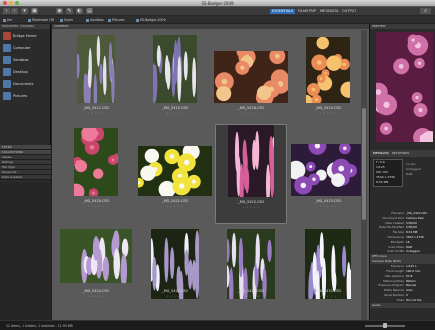 This screenshot has height=330, width=435. Describe the element at coordinates (251, 108) in the screenshot. I see `thumbnail-filename: _MG_5416.CR2` at that location.